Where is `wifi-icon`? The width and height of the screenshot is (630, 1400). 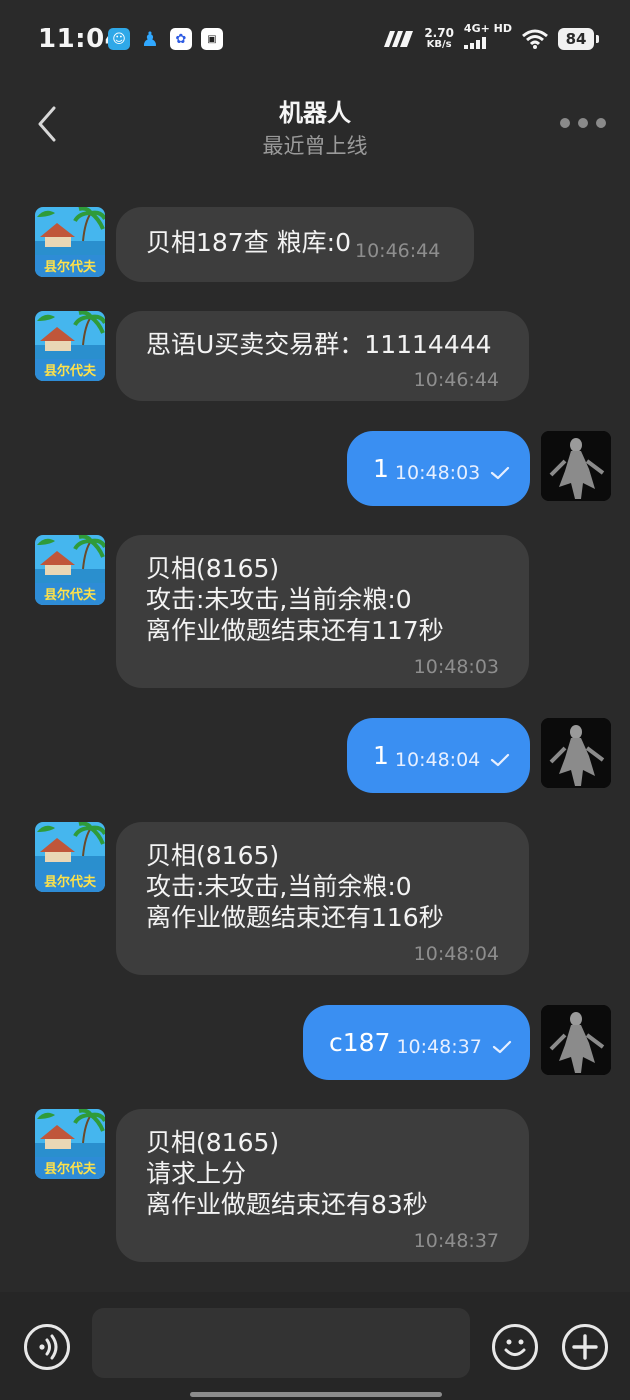 wifi-icon is located at coordinates (535, 39).